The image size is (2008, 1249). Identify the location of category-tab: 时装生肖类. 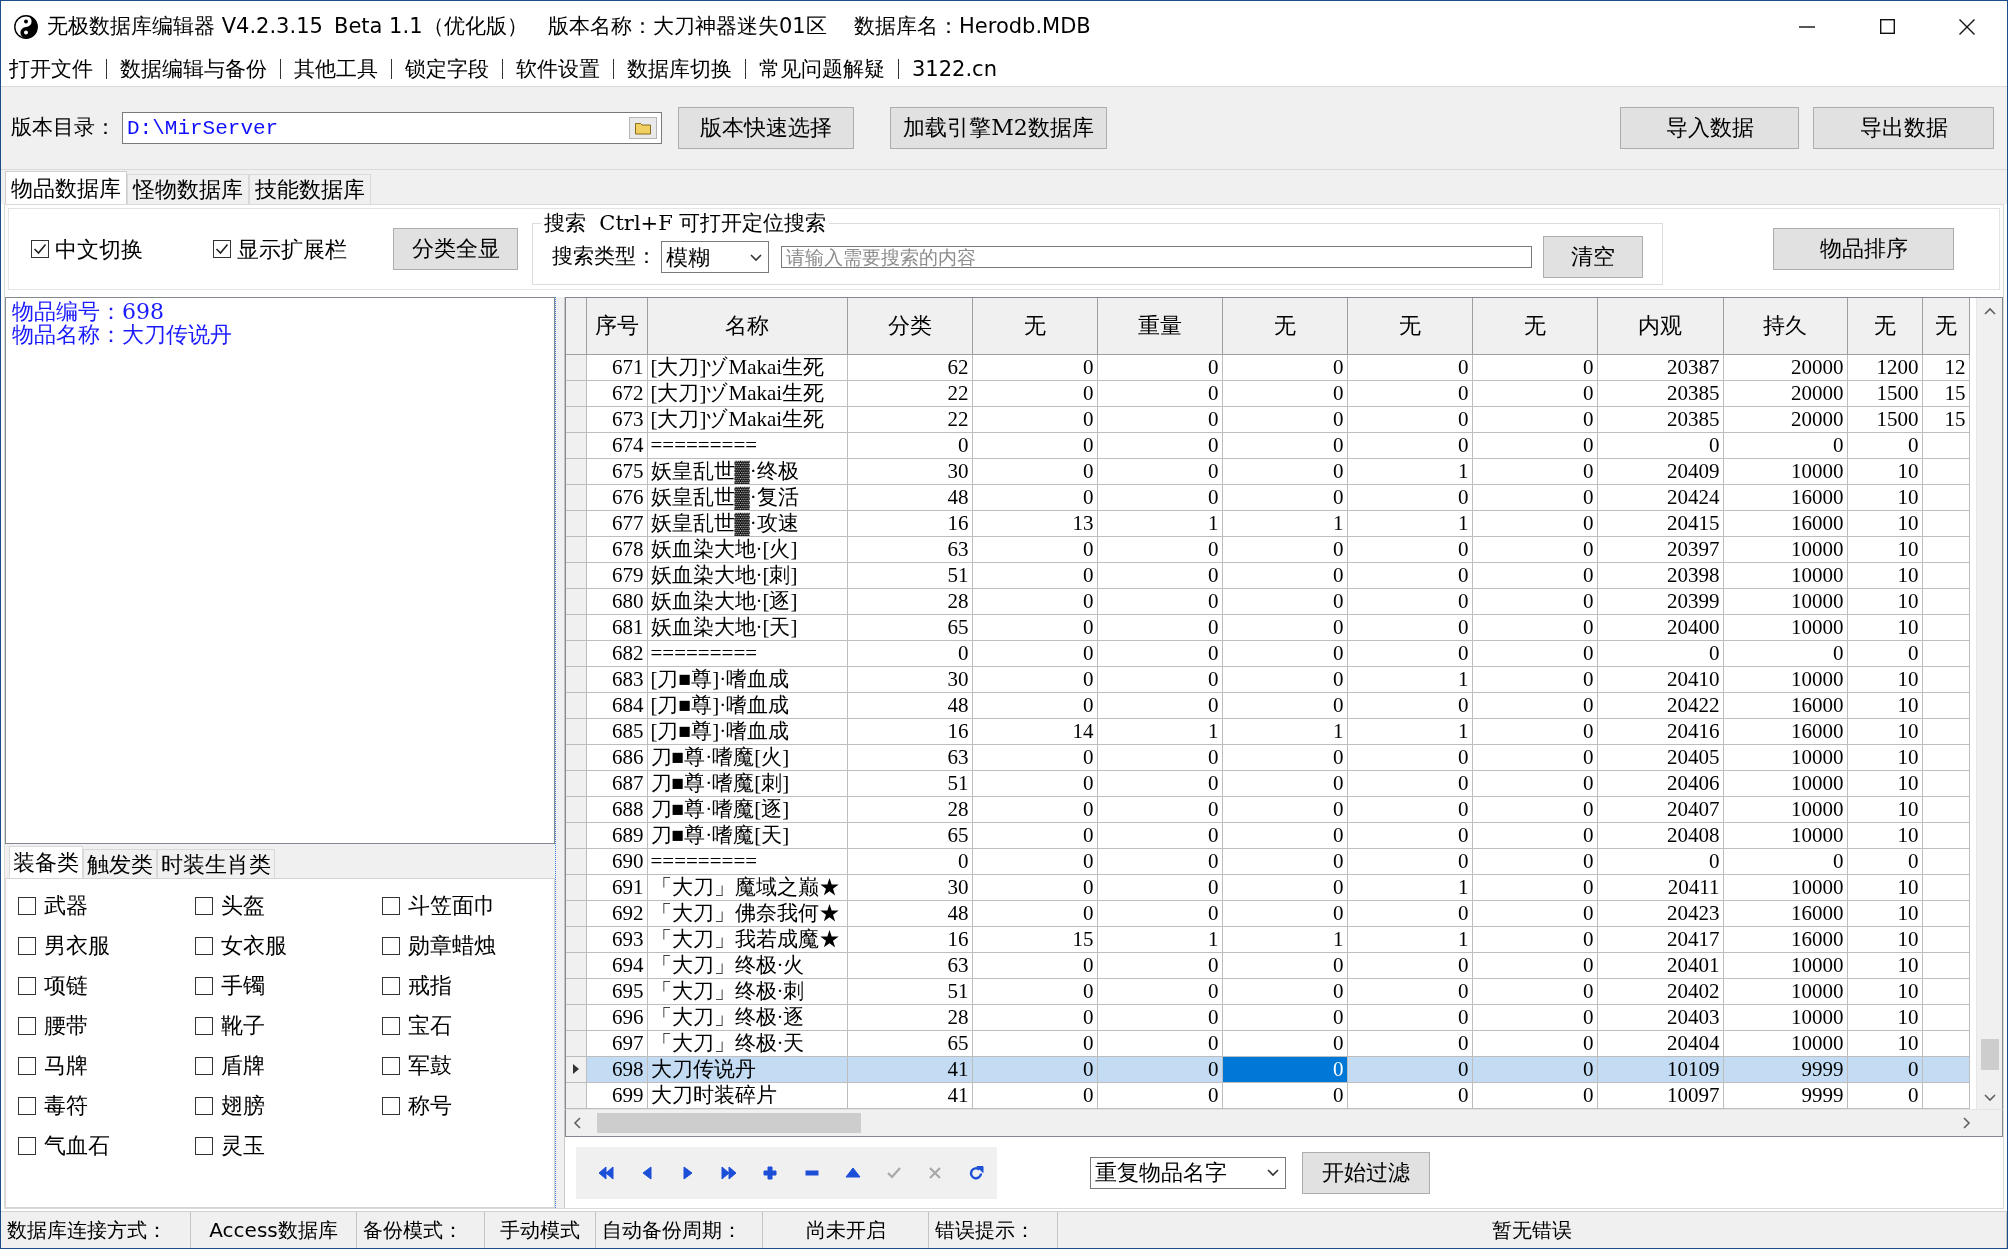
(216, 863).